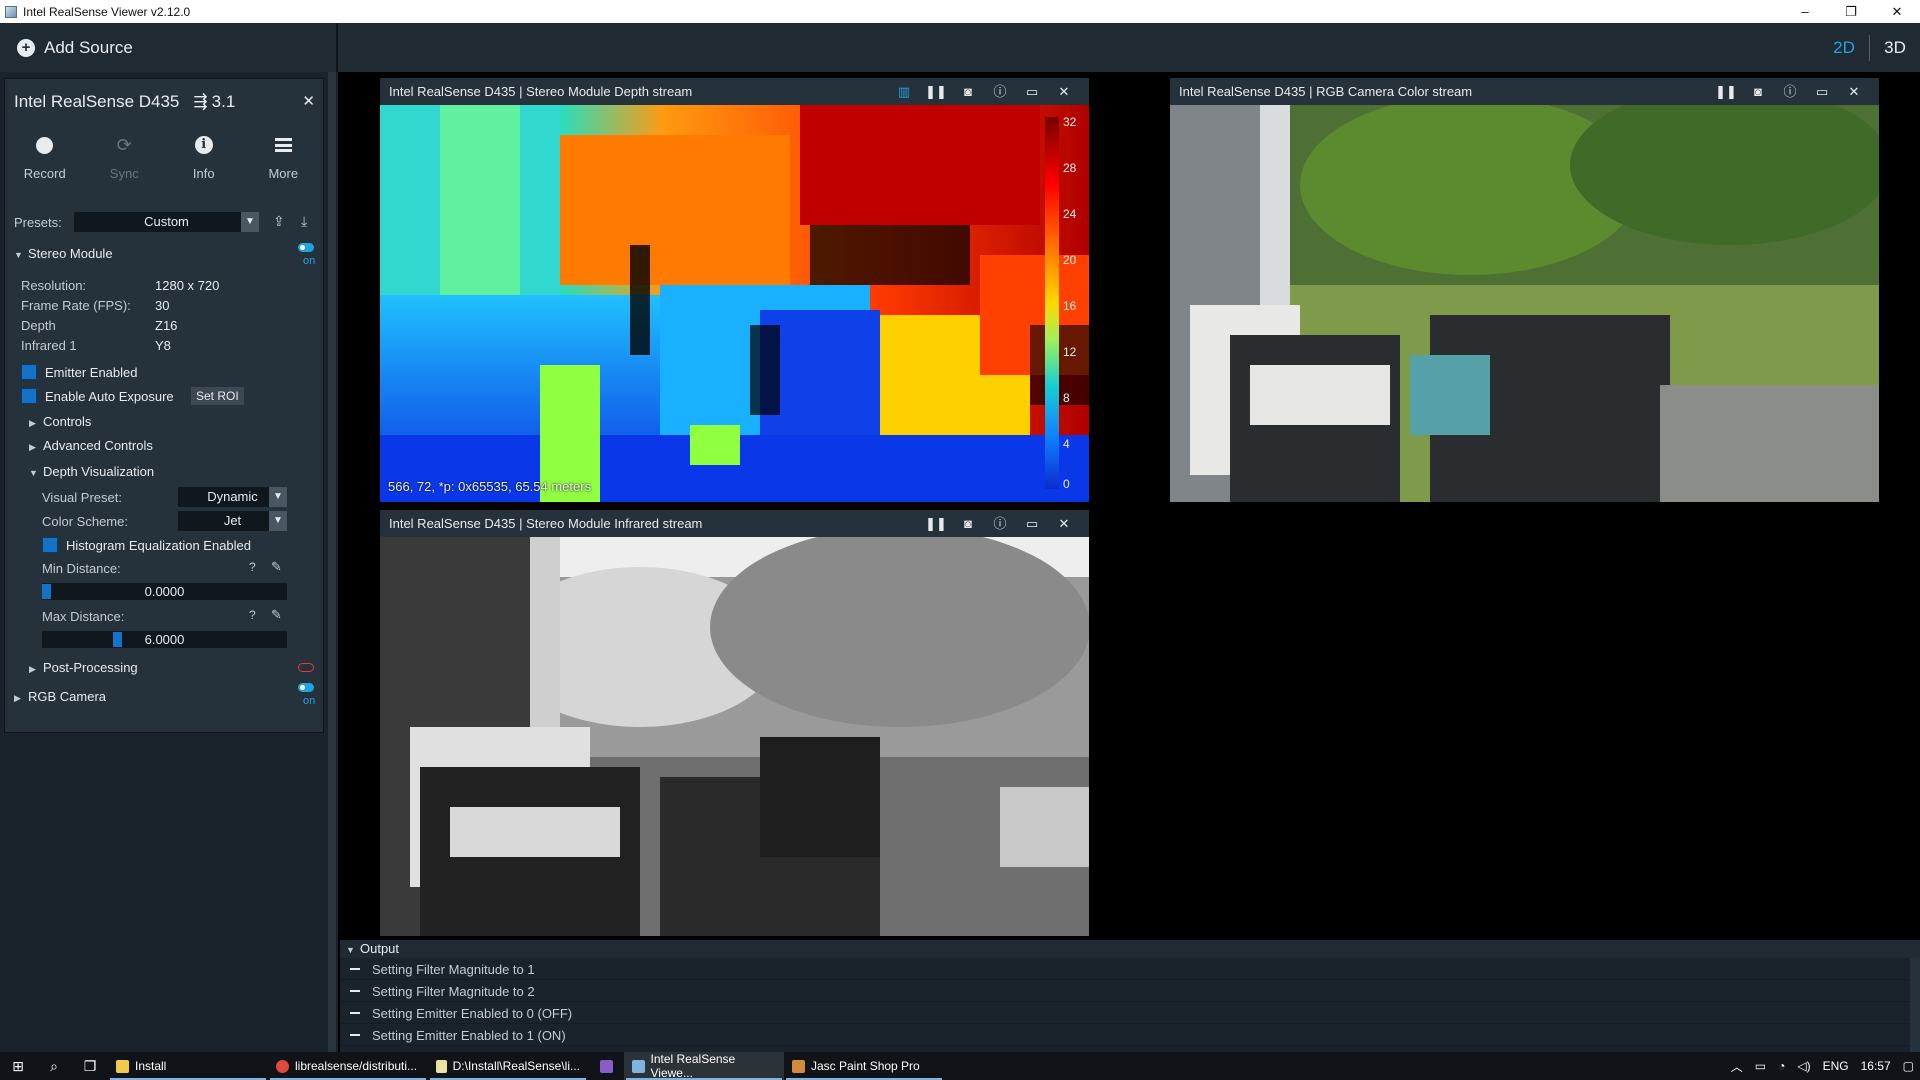  I want to click on taskbar-app-paintshop: Jasc Paint Shop Pro, so click(864, 1066).